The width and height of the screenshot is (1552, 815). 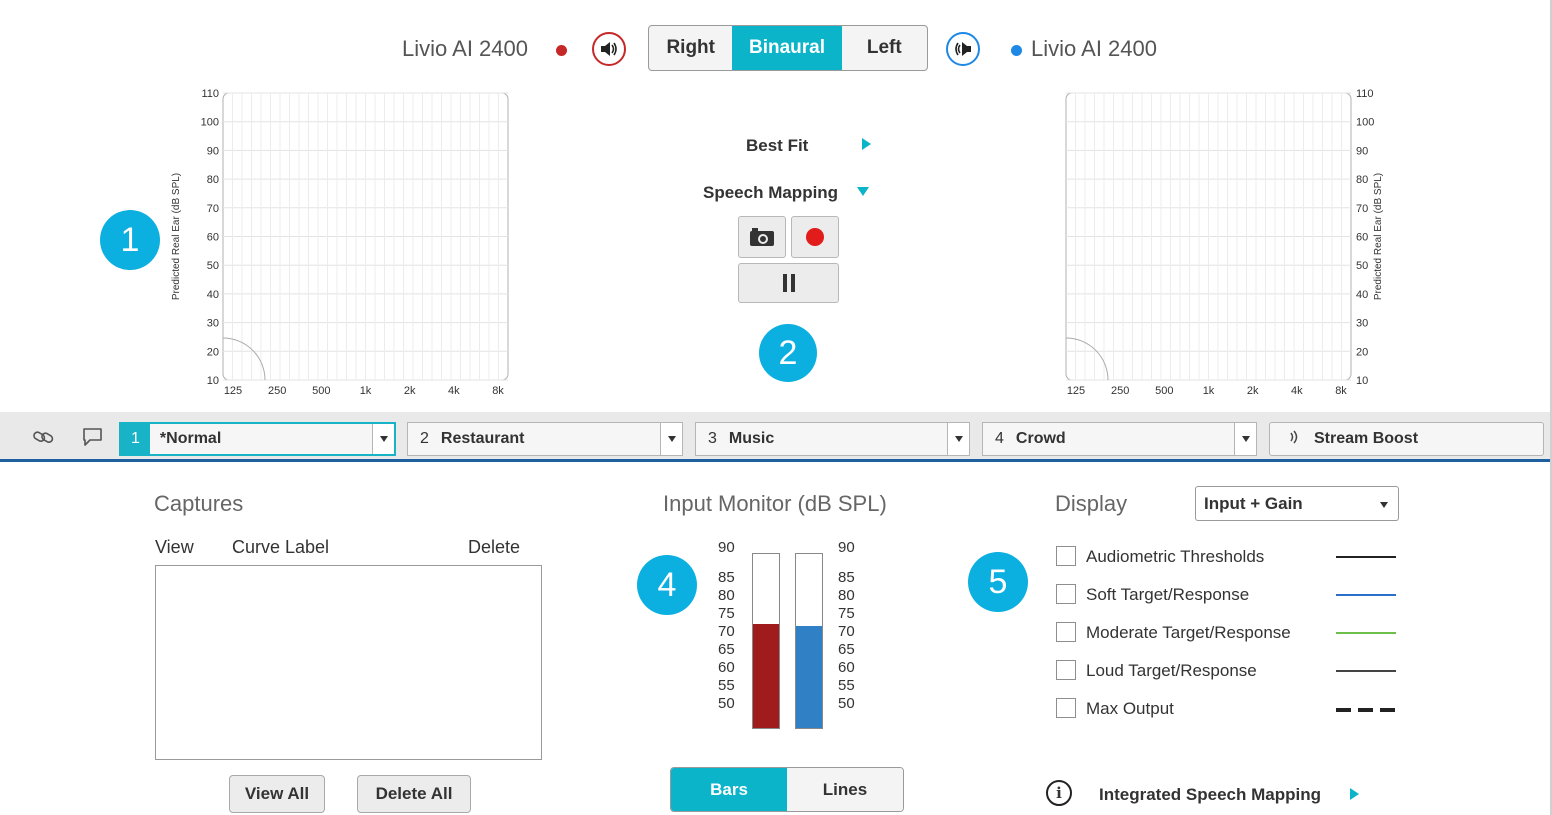 What do you see at coordinates (1366, 633) in the screenshot?
I see `line-sample-green` at bounding box center [1366, 633].